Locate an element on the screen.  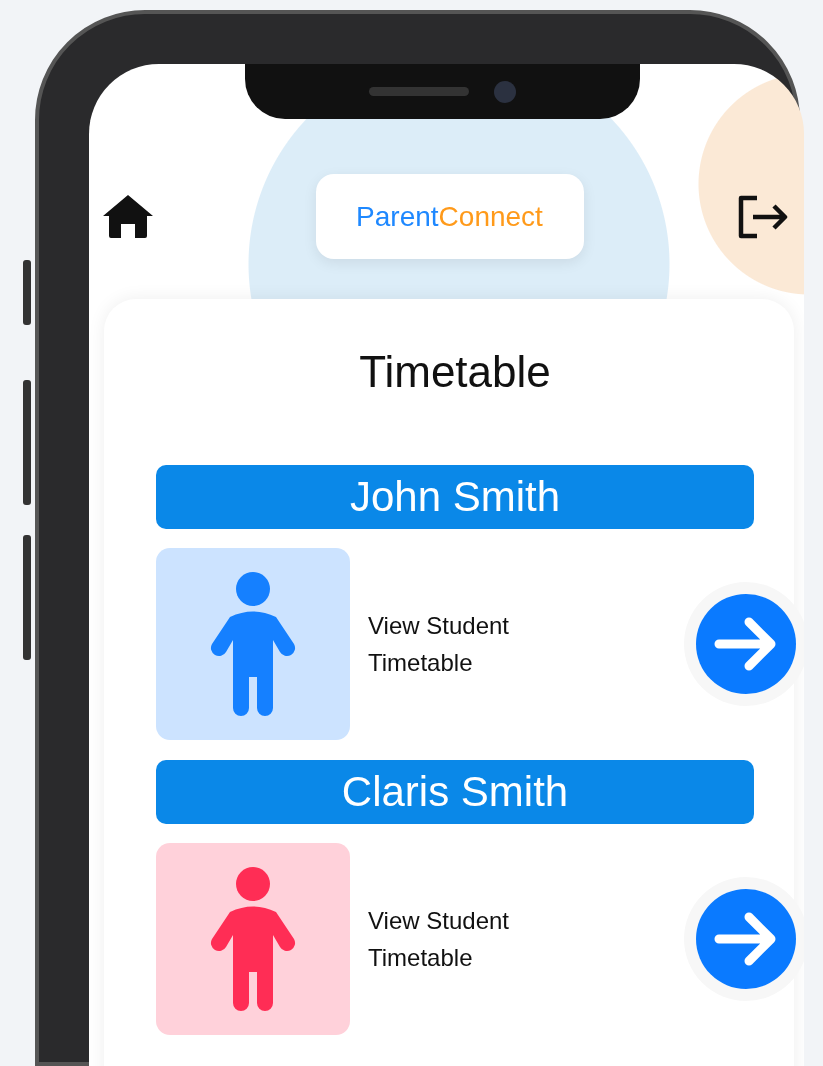
student-name-bar: John Smith is located at coordinates (455, 497).